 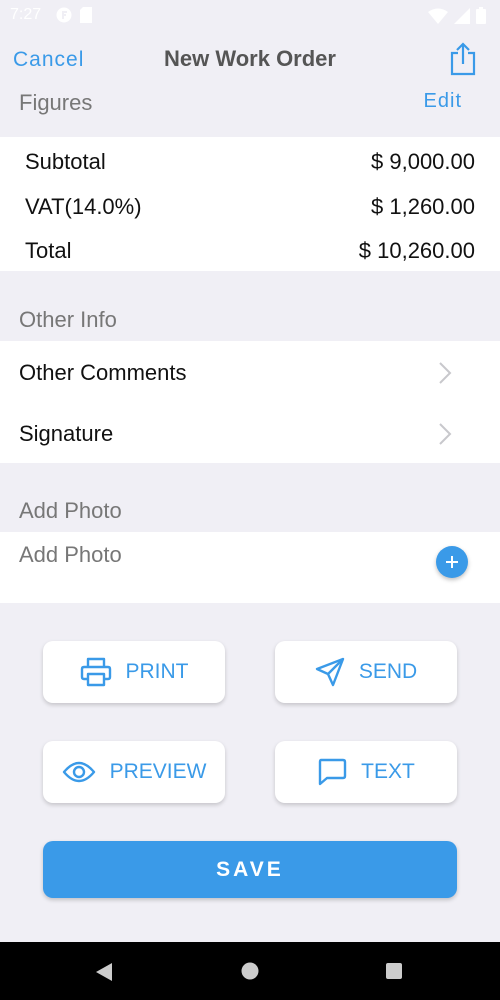 I want to click on figure-label: Total, so click(x=48, y=250).